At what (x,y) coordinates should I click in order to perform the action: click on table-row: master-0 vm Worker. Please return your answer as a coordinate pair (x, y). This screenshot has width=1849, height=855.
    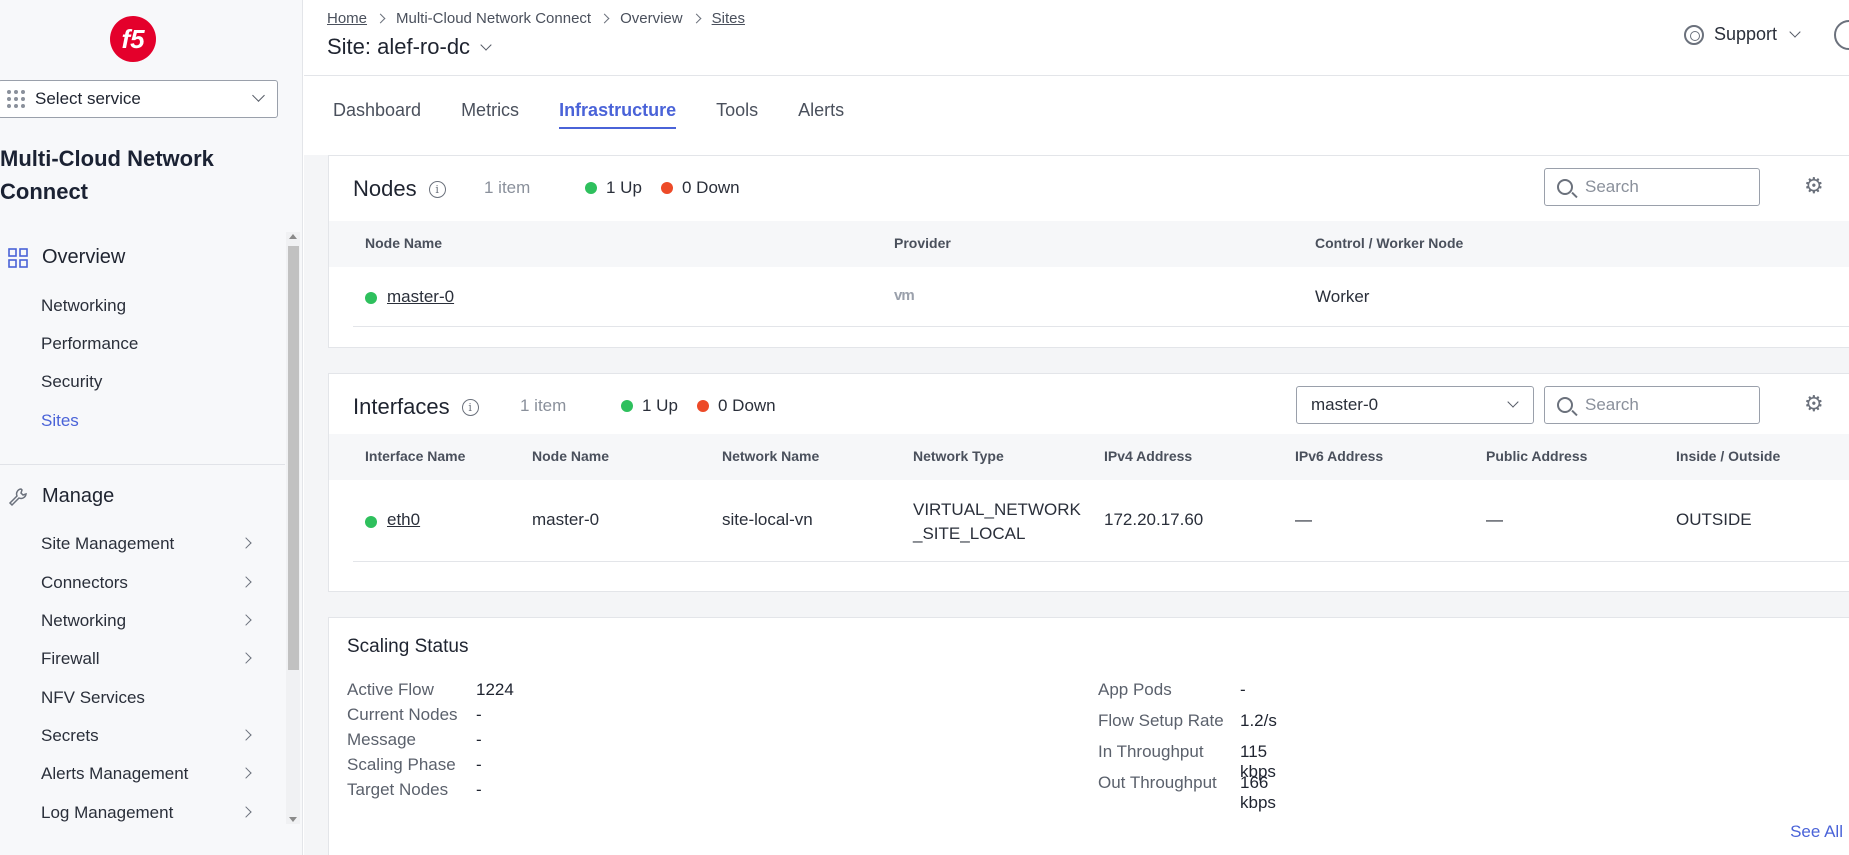
    Looking at the image, I should click on (1101, 297).